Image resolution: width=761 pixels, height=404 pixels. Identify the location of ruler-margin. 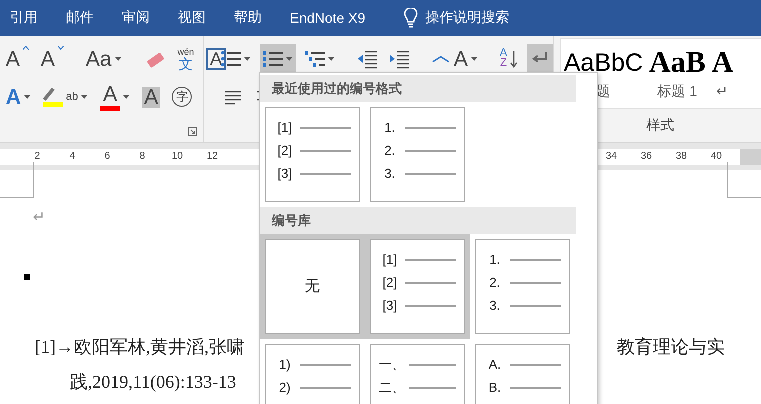
(750, 156).